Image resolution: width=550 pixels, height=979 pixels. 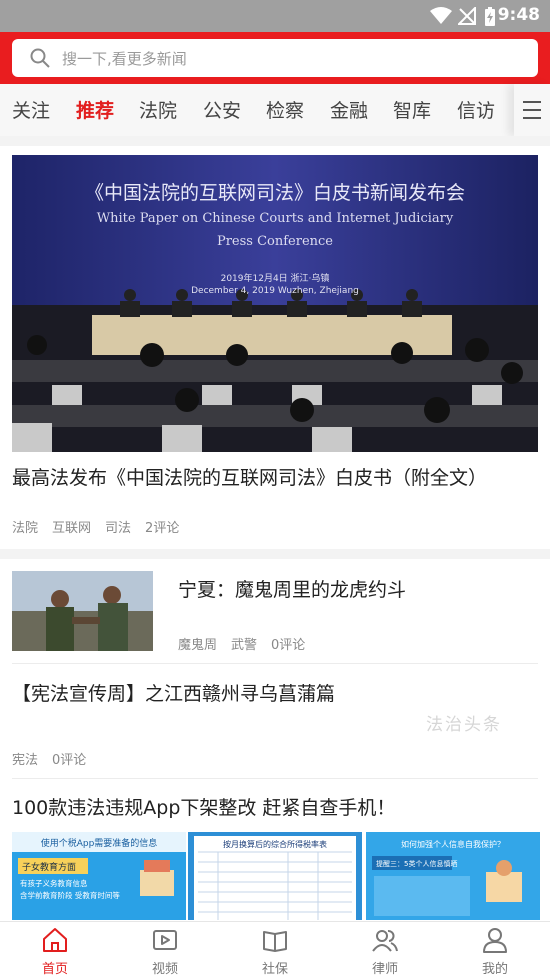 What do you see at coordinates (412, 109) in the screenshot?
I see `tab-thinktank: 智库` at bounding box center [412, 109].